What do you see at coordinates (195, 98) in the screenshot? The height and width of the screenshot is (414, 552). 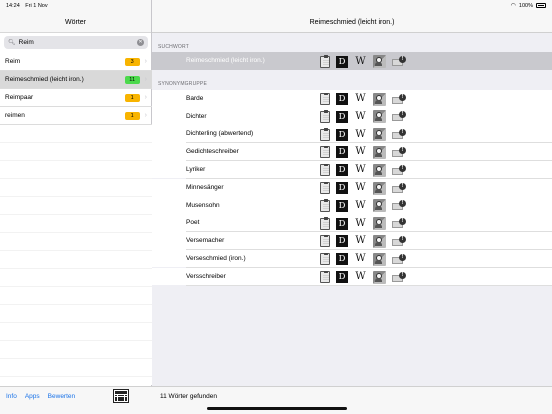 I see `word-label: Barde` at bounding box center [195, 98].